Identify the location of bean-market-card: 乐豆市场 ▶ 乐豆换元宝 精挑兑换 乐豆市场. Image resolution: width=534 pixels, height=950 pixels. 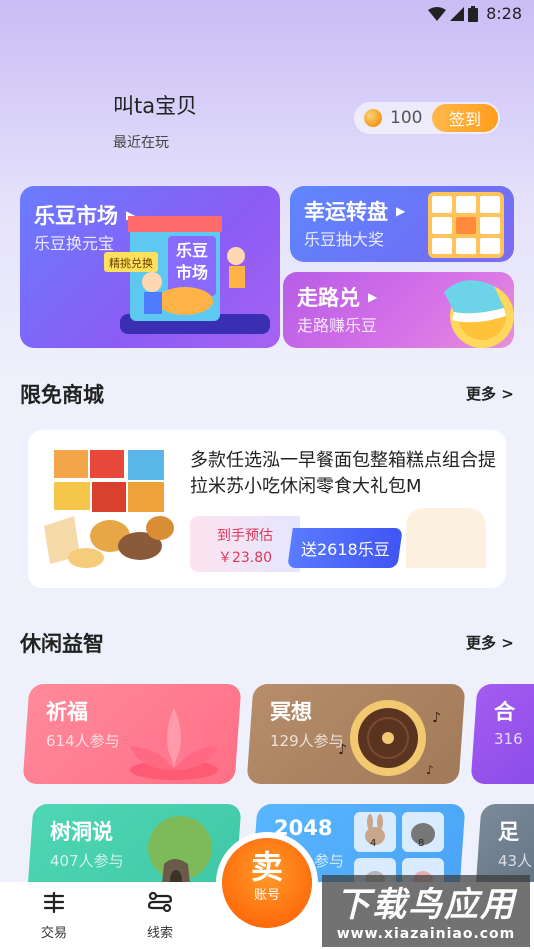
(150, 267).